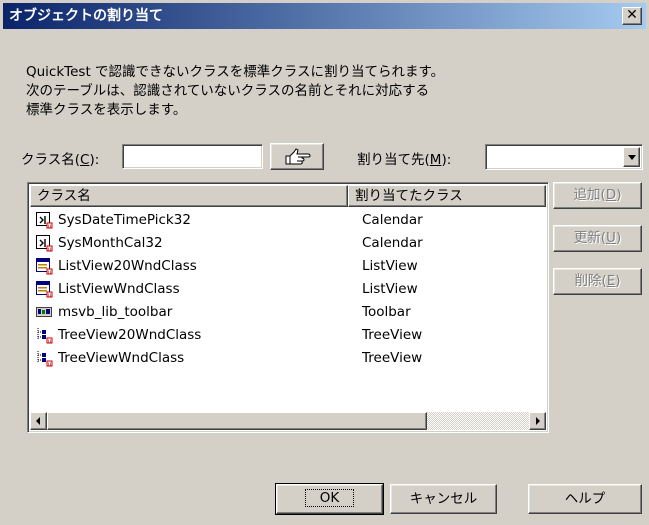 Image resolution: width=649 pixels, height=525 pixels. Describe the element at coordinates (288, 220) in the screenshot. I see `table-row: u SysDateTimePick32 Calendar` at that location.